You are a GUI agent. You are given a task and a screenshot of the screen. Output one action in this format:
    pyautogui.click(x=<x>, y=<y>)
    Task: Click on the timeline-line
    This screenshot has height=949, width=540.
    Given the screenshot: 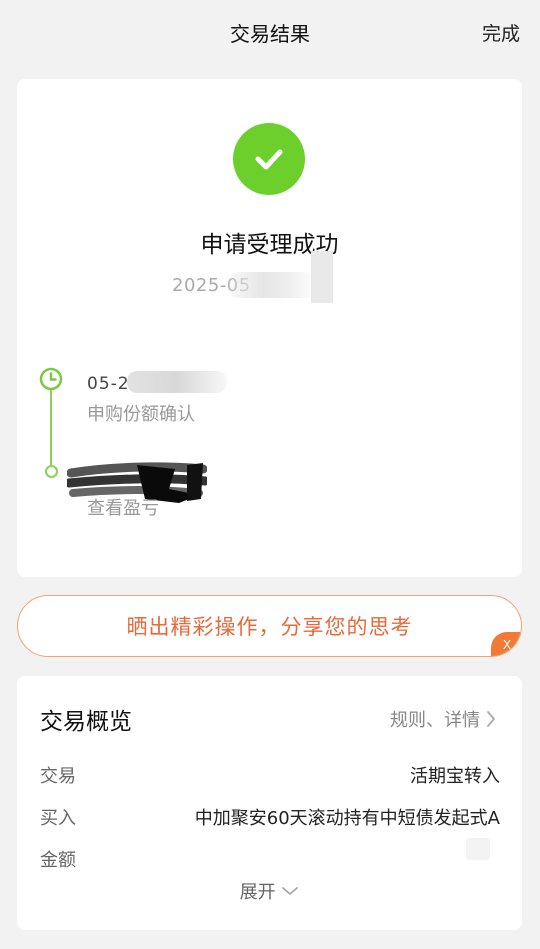 What is the action you would take?
    pyautogui.click(x=51, y=425)
    